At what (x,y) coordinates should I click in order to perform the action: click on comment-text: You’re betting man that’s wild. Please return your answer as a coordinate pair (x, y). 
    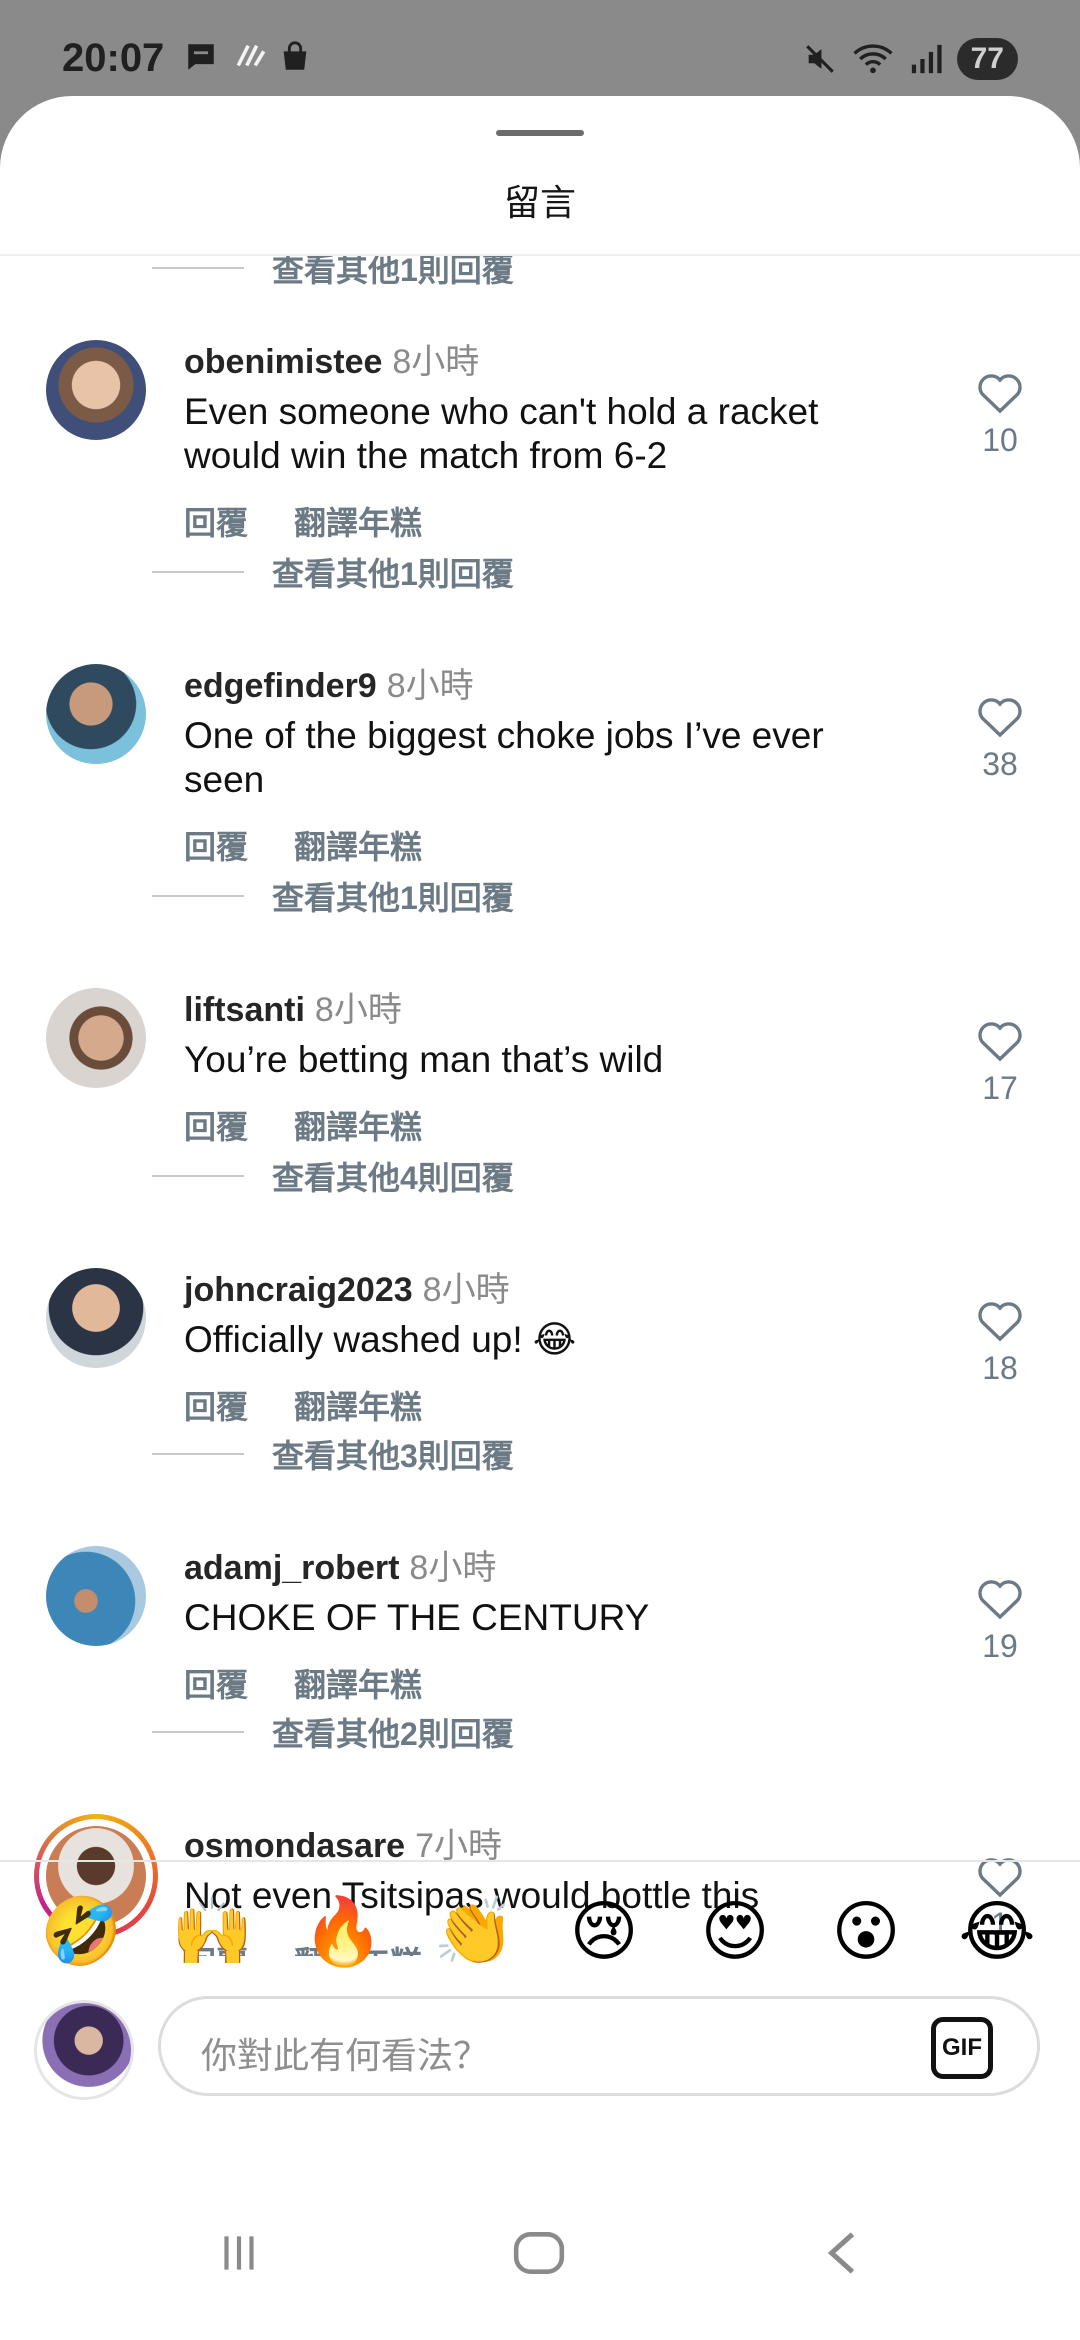
    Looking at the image, I should click on (424, 1059).